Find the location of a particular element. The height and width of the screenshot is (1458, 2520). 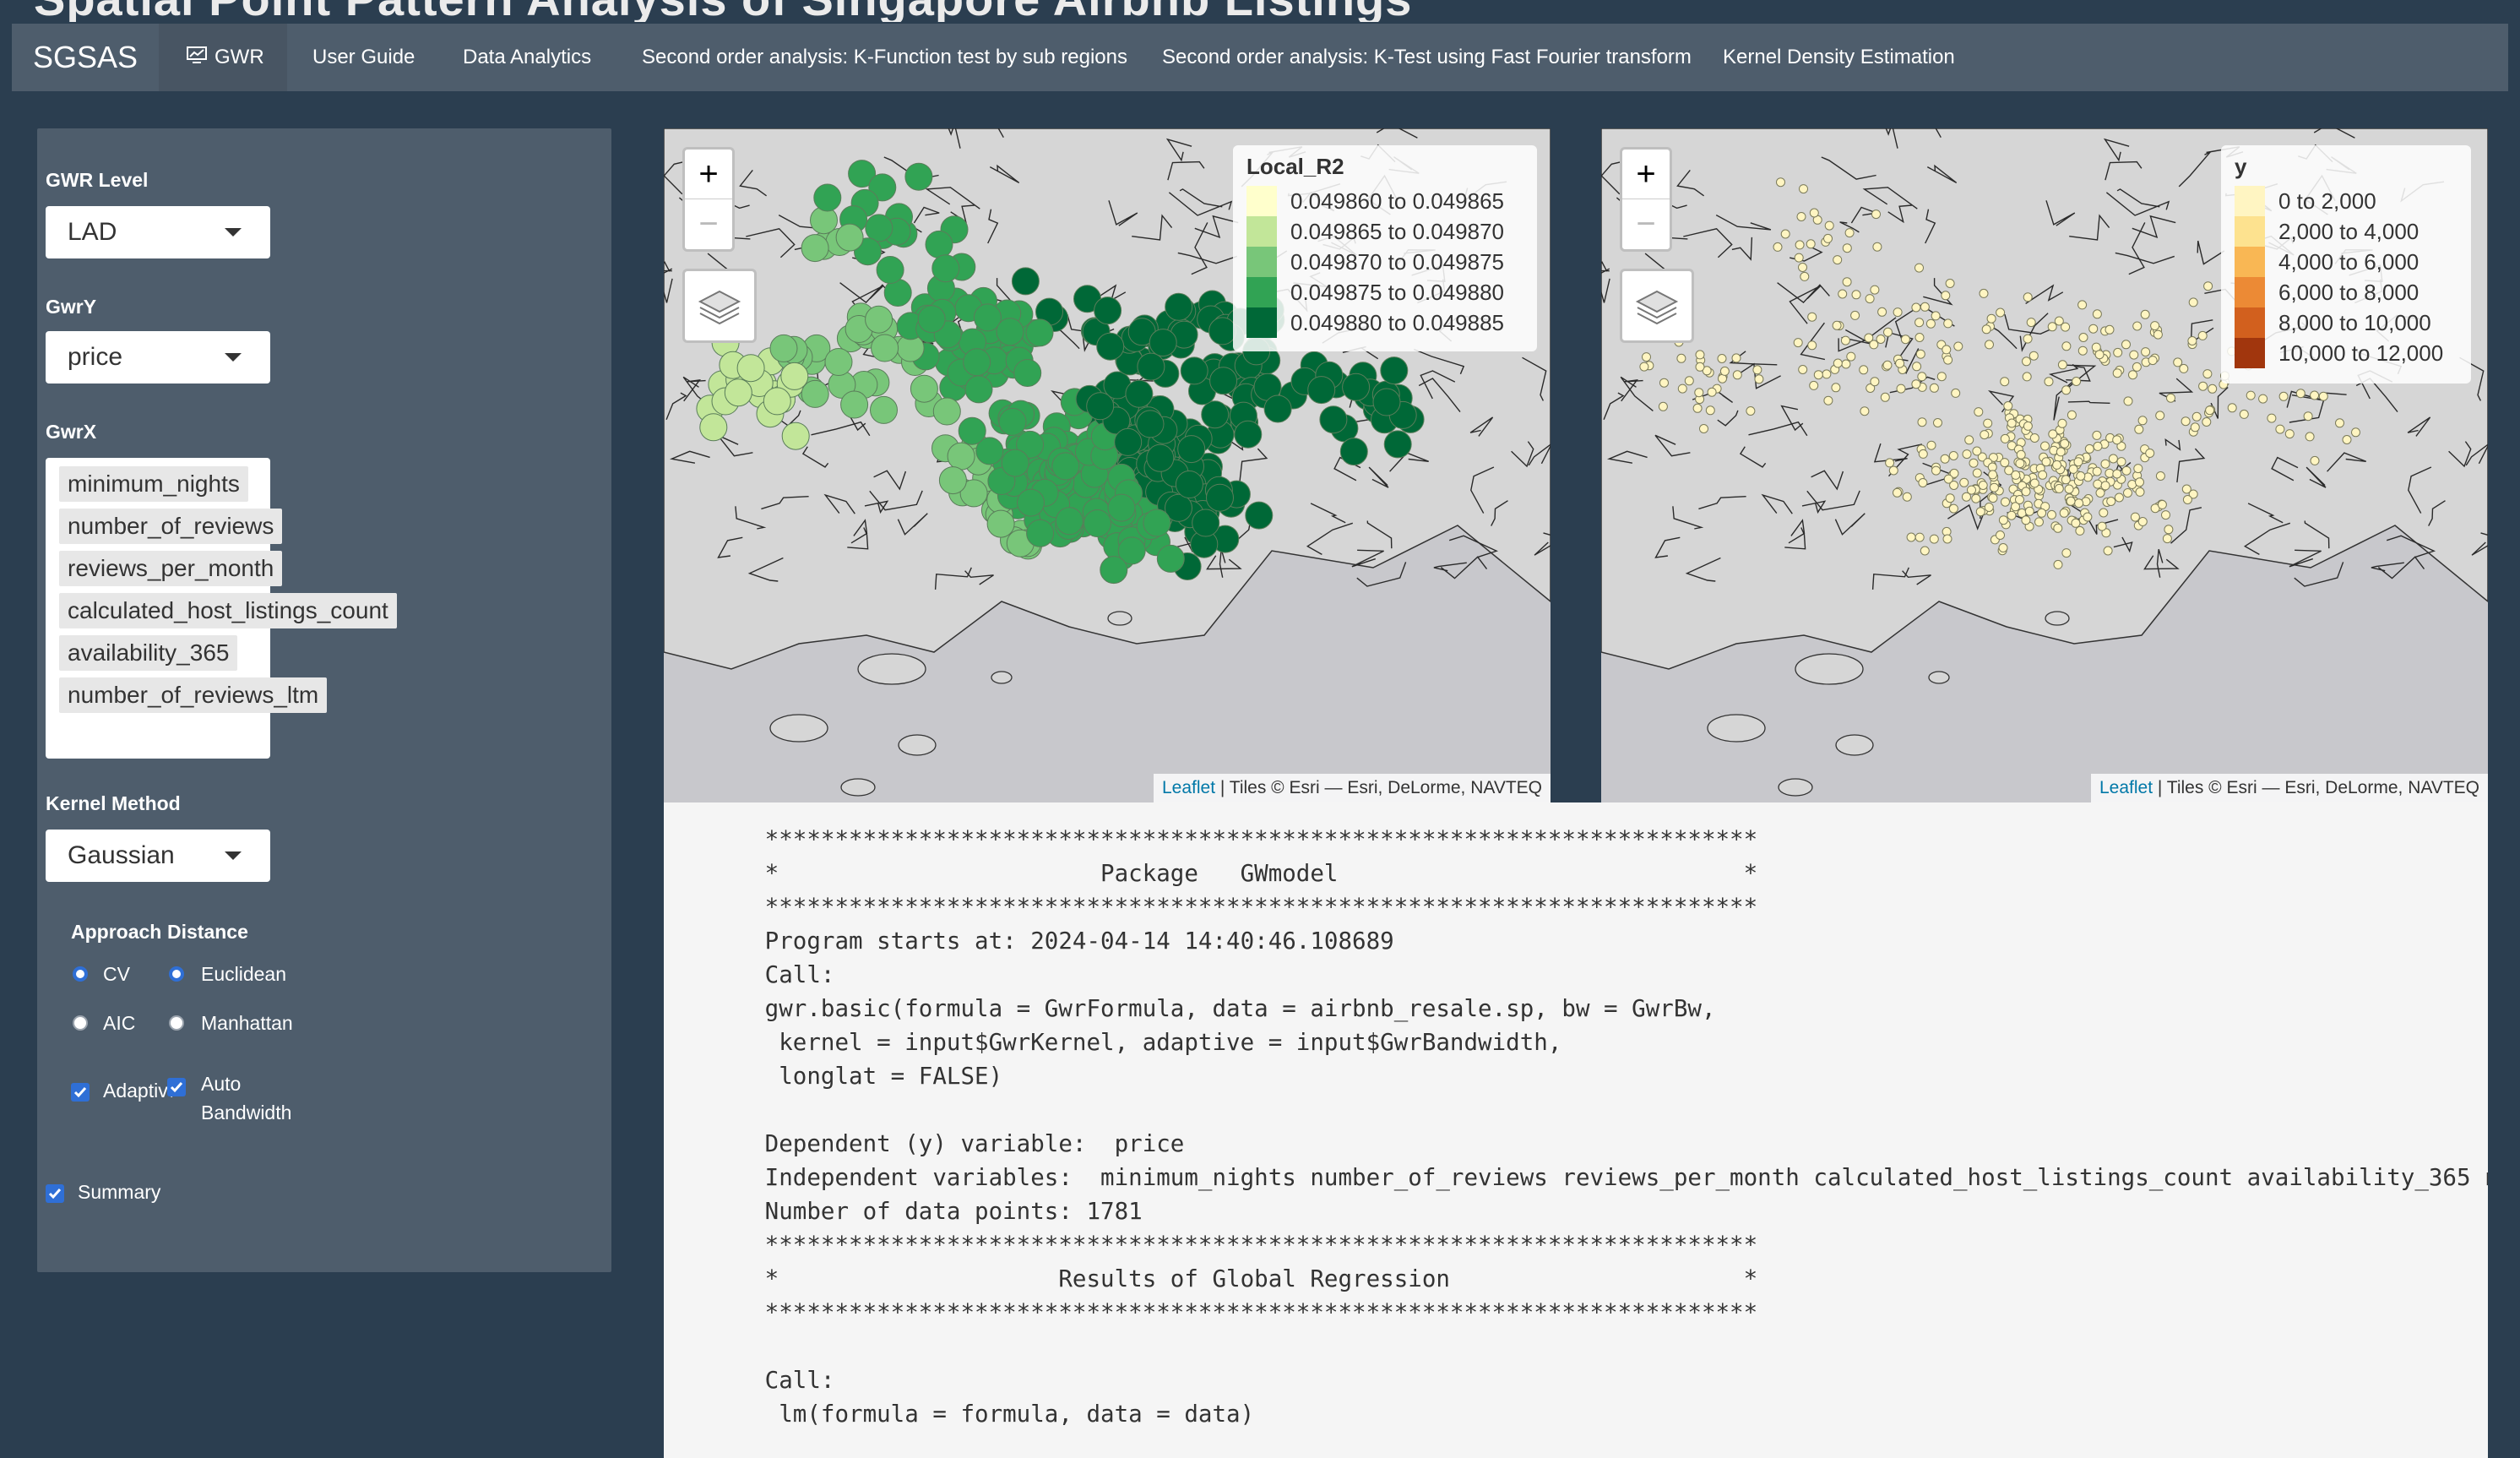

approach-cv-radio is located at coordinates (80, 974).